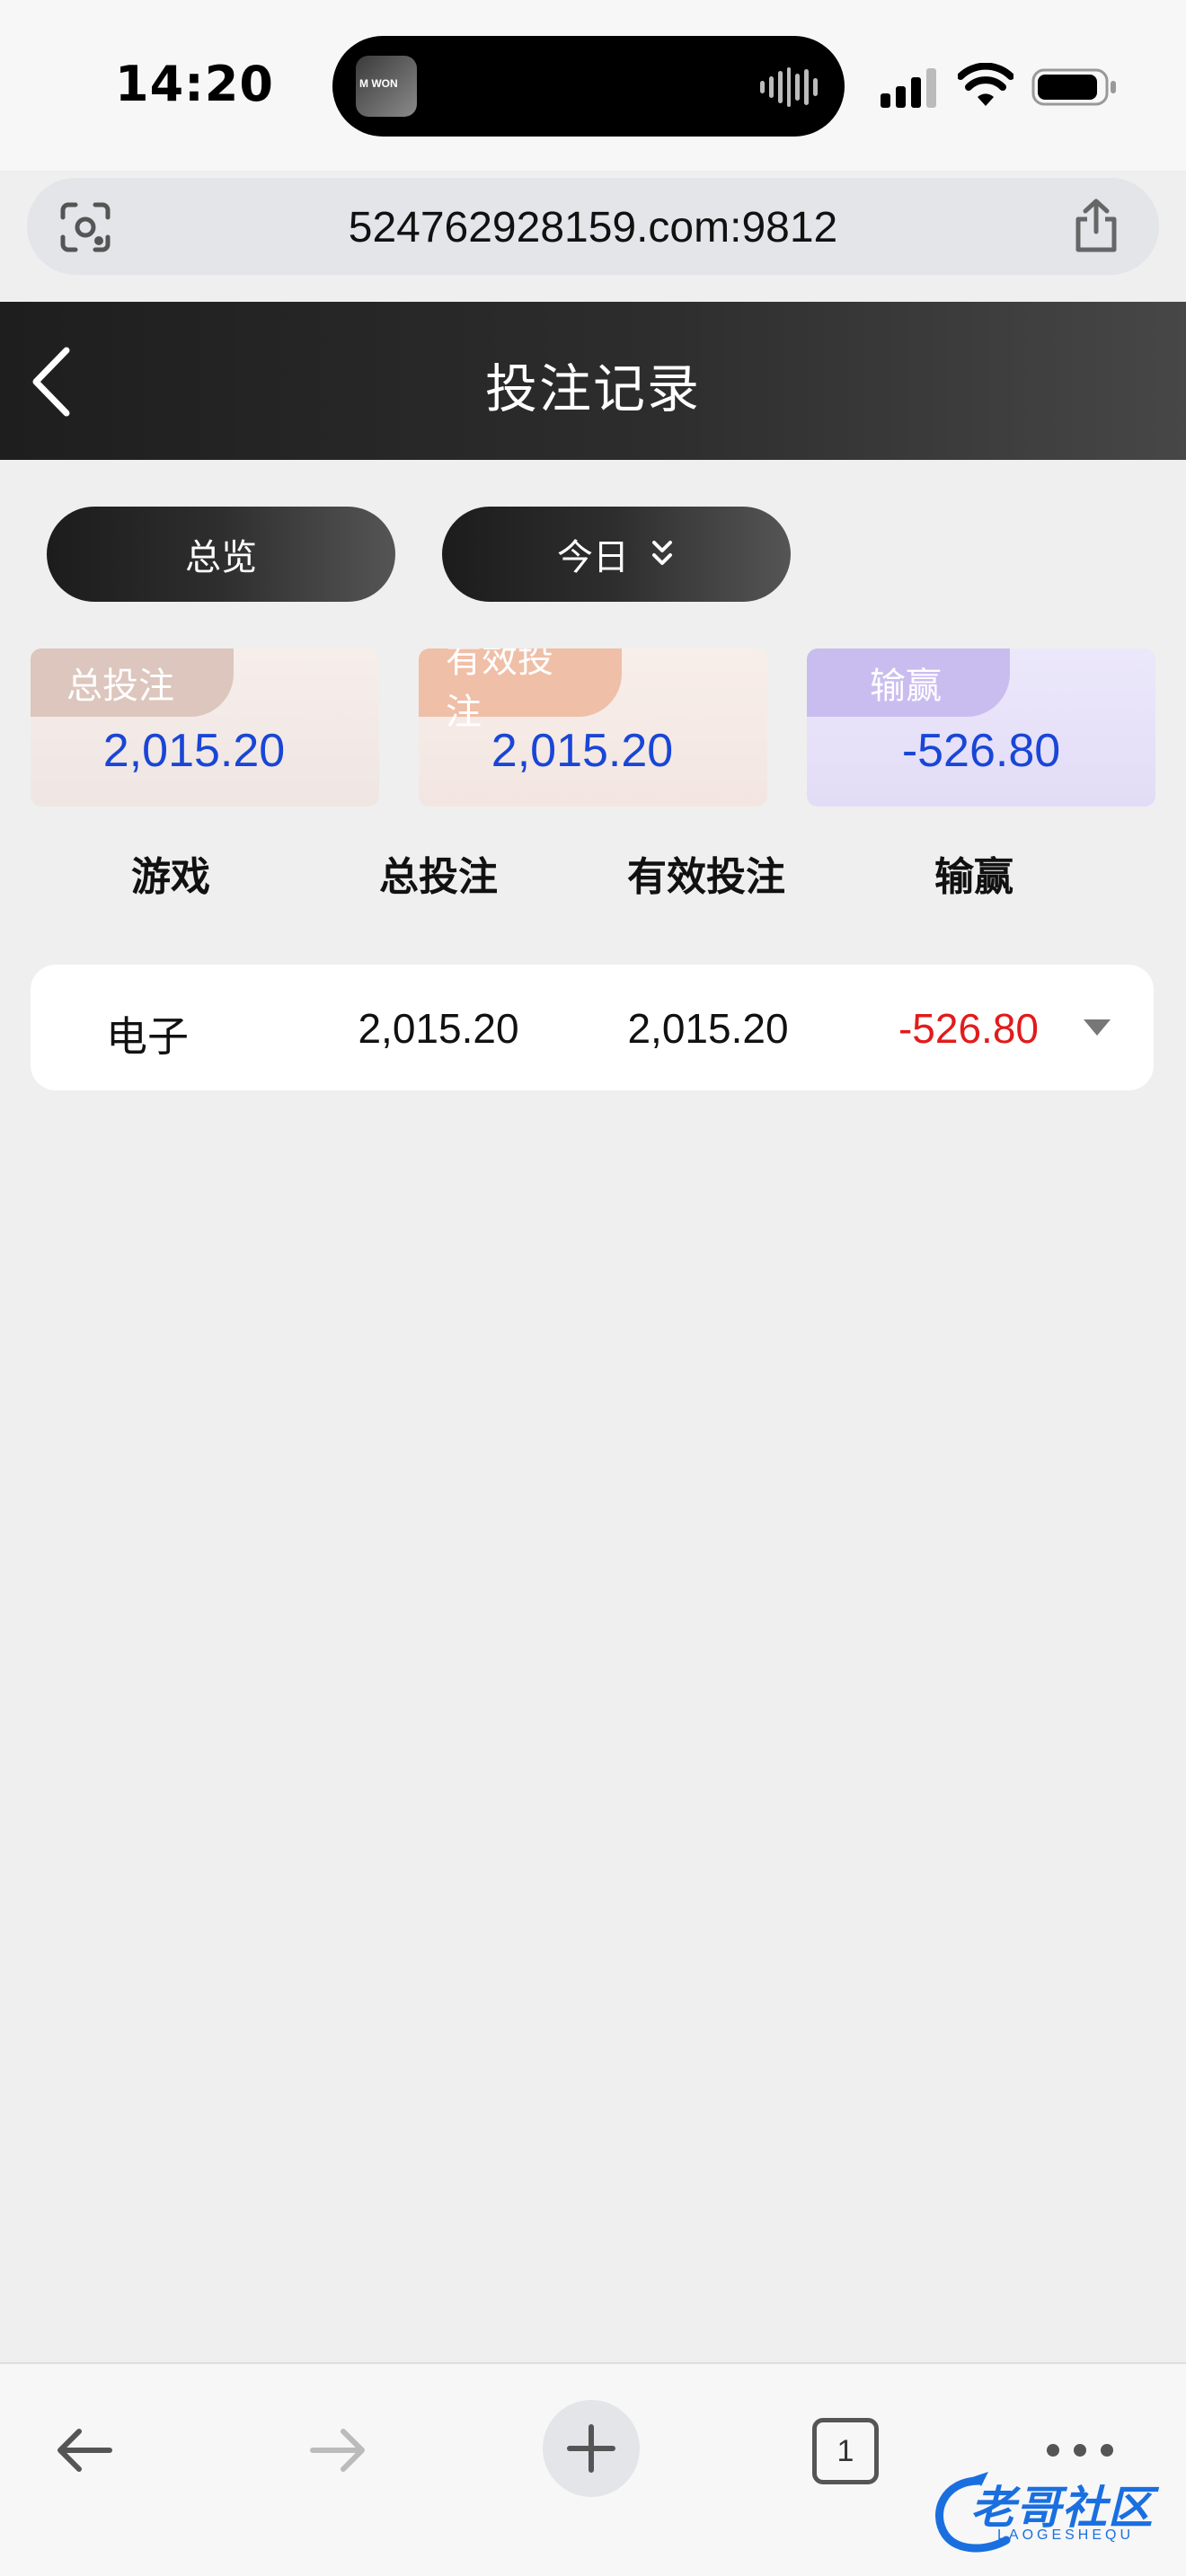 The width and height of the screenshot is (1186, 2576). Describe the element at coordinates (662, 553) in the screenshot. I see `double-chevron-down-icon` at that location.